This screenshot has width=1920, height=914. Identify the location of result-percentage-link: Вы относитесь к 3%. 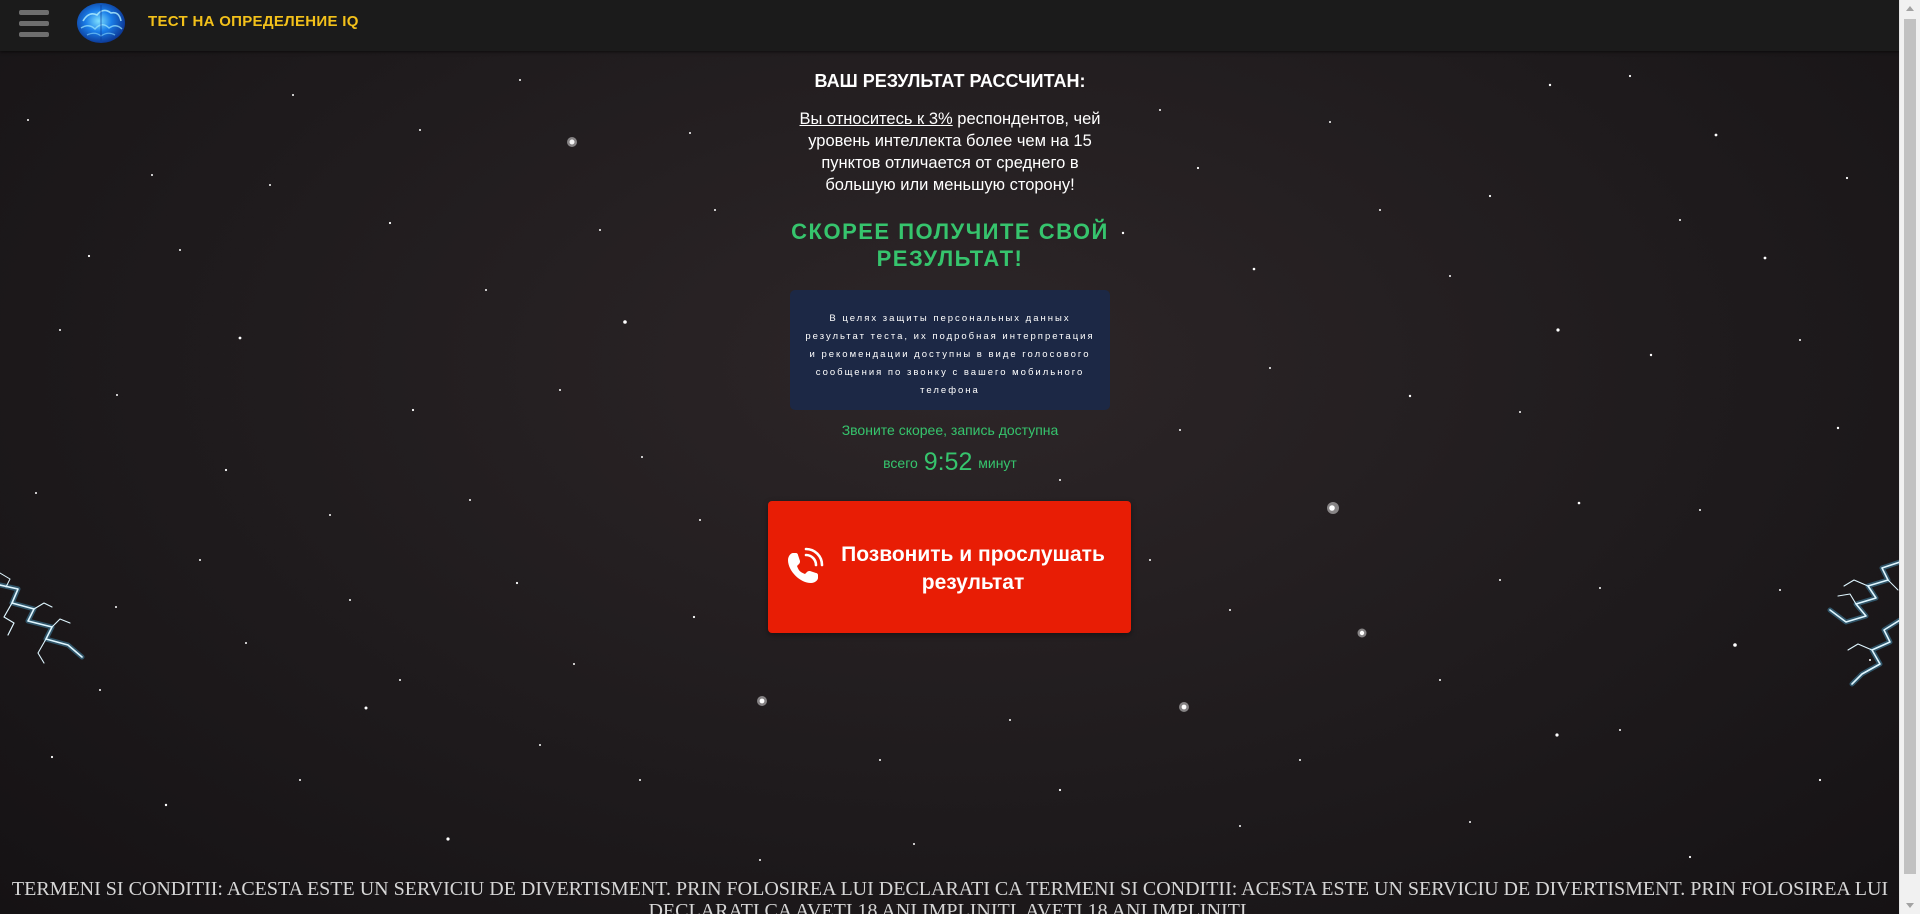
(875, 119).